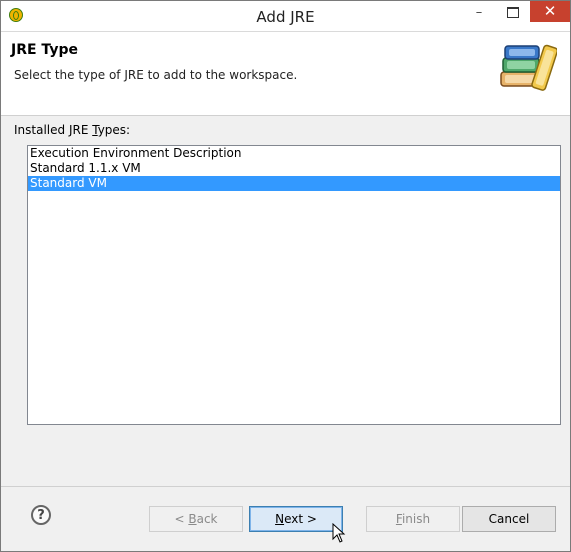 The width and height of the screenshot is (571, 552). I want to click on maximize-icon, so click(513, 12).